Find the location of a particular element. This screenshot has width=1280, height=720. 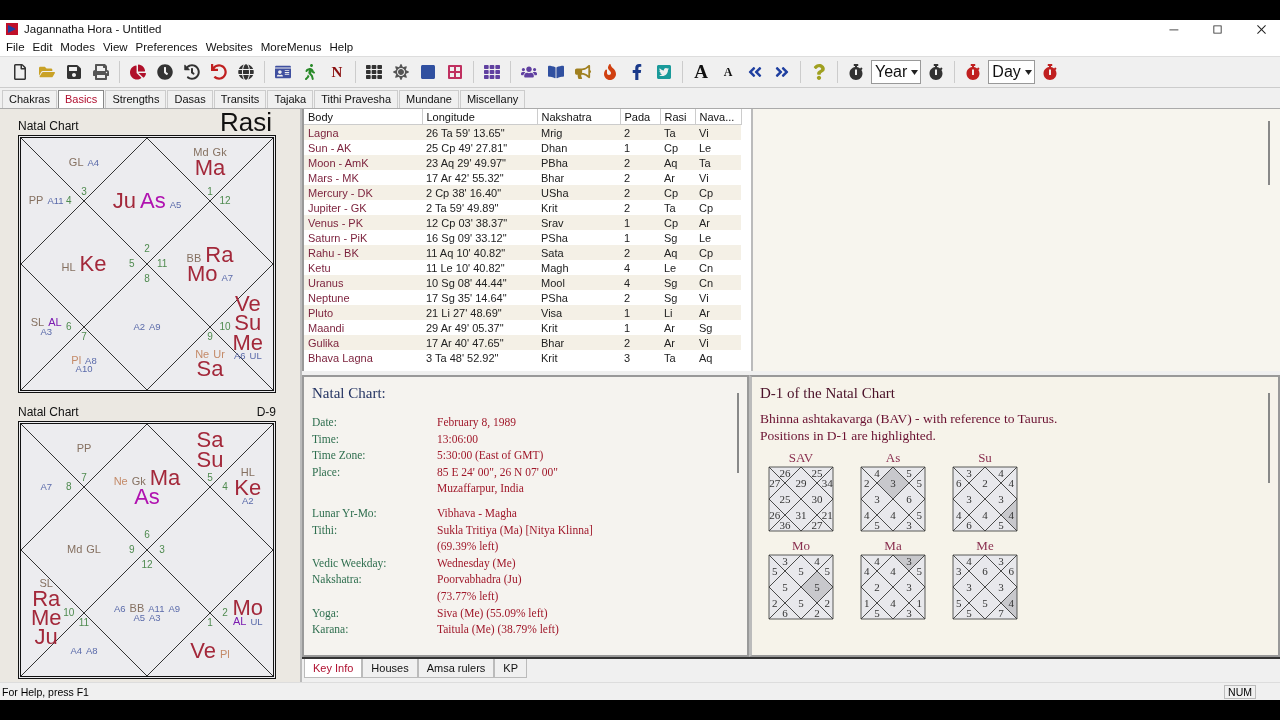

table-cell: 2 Ta 59' 49.89" is located at coordinates (479, 207).